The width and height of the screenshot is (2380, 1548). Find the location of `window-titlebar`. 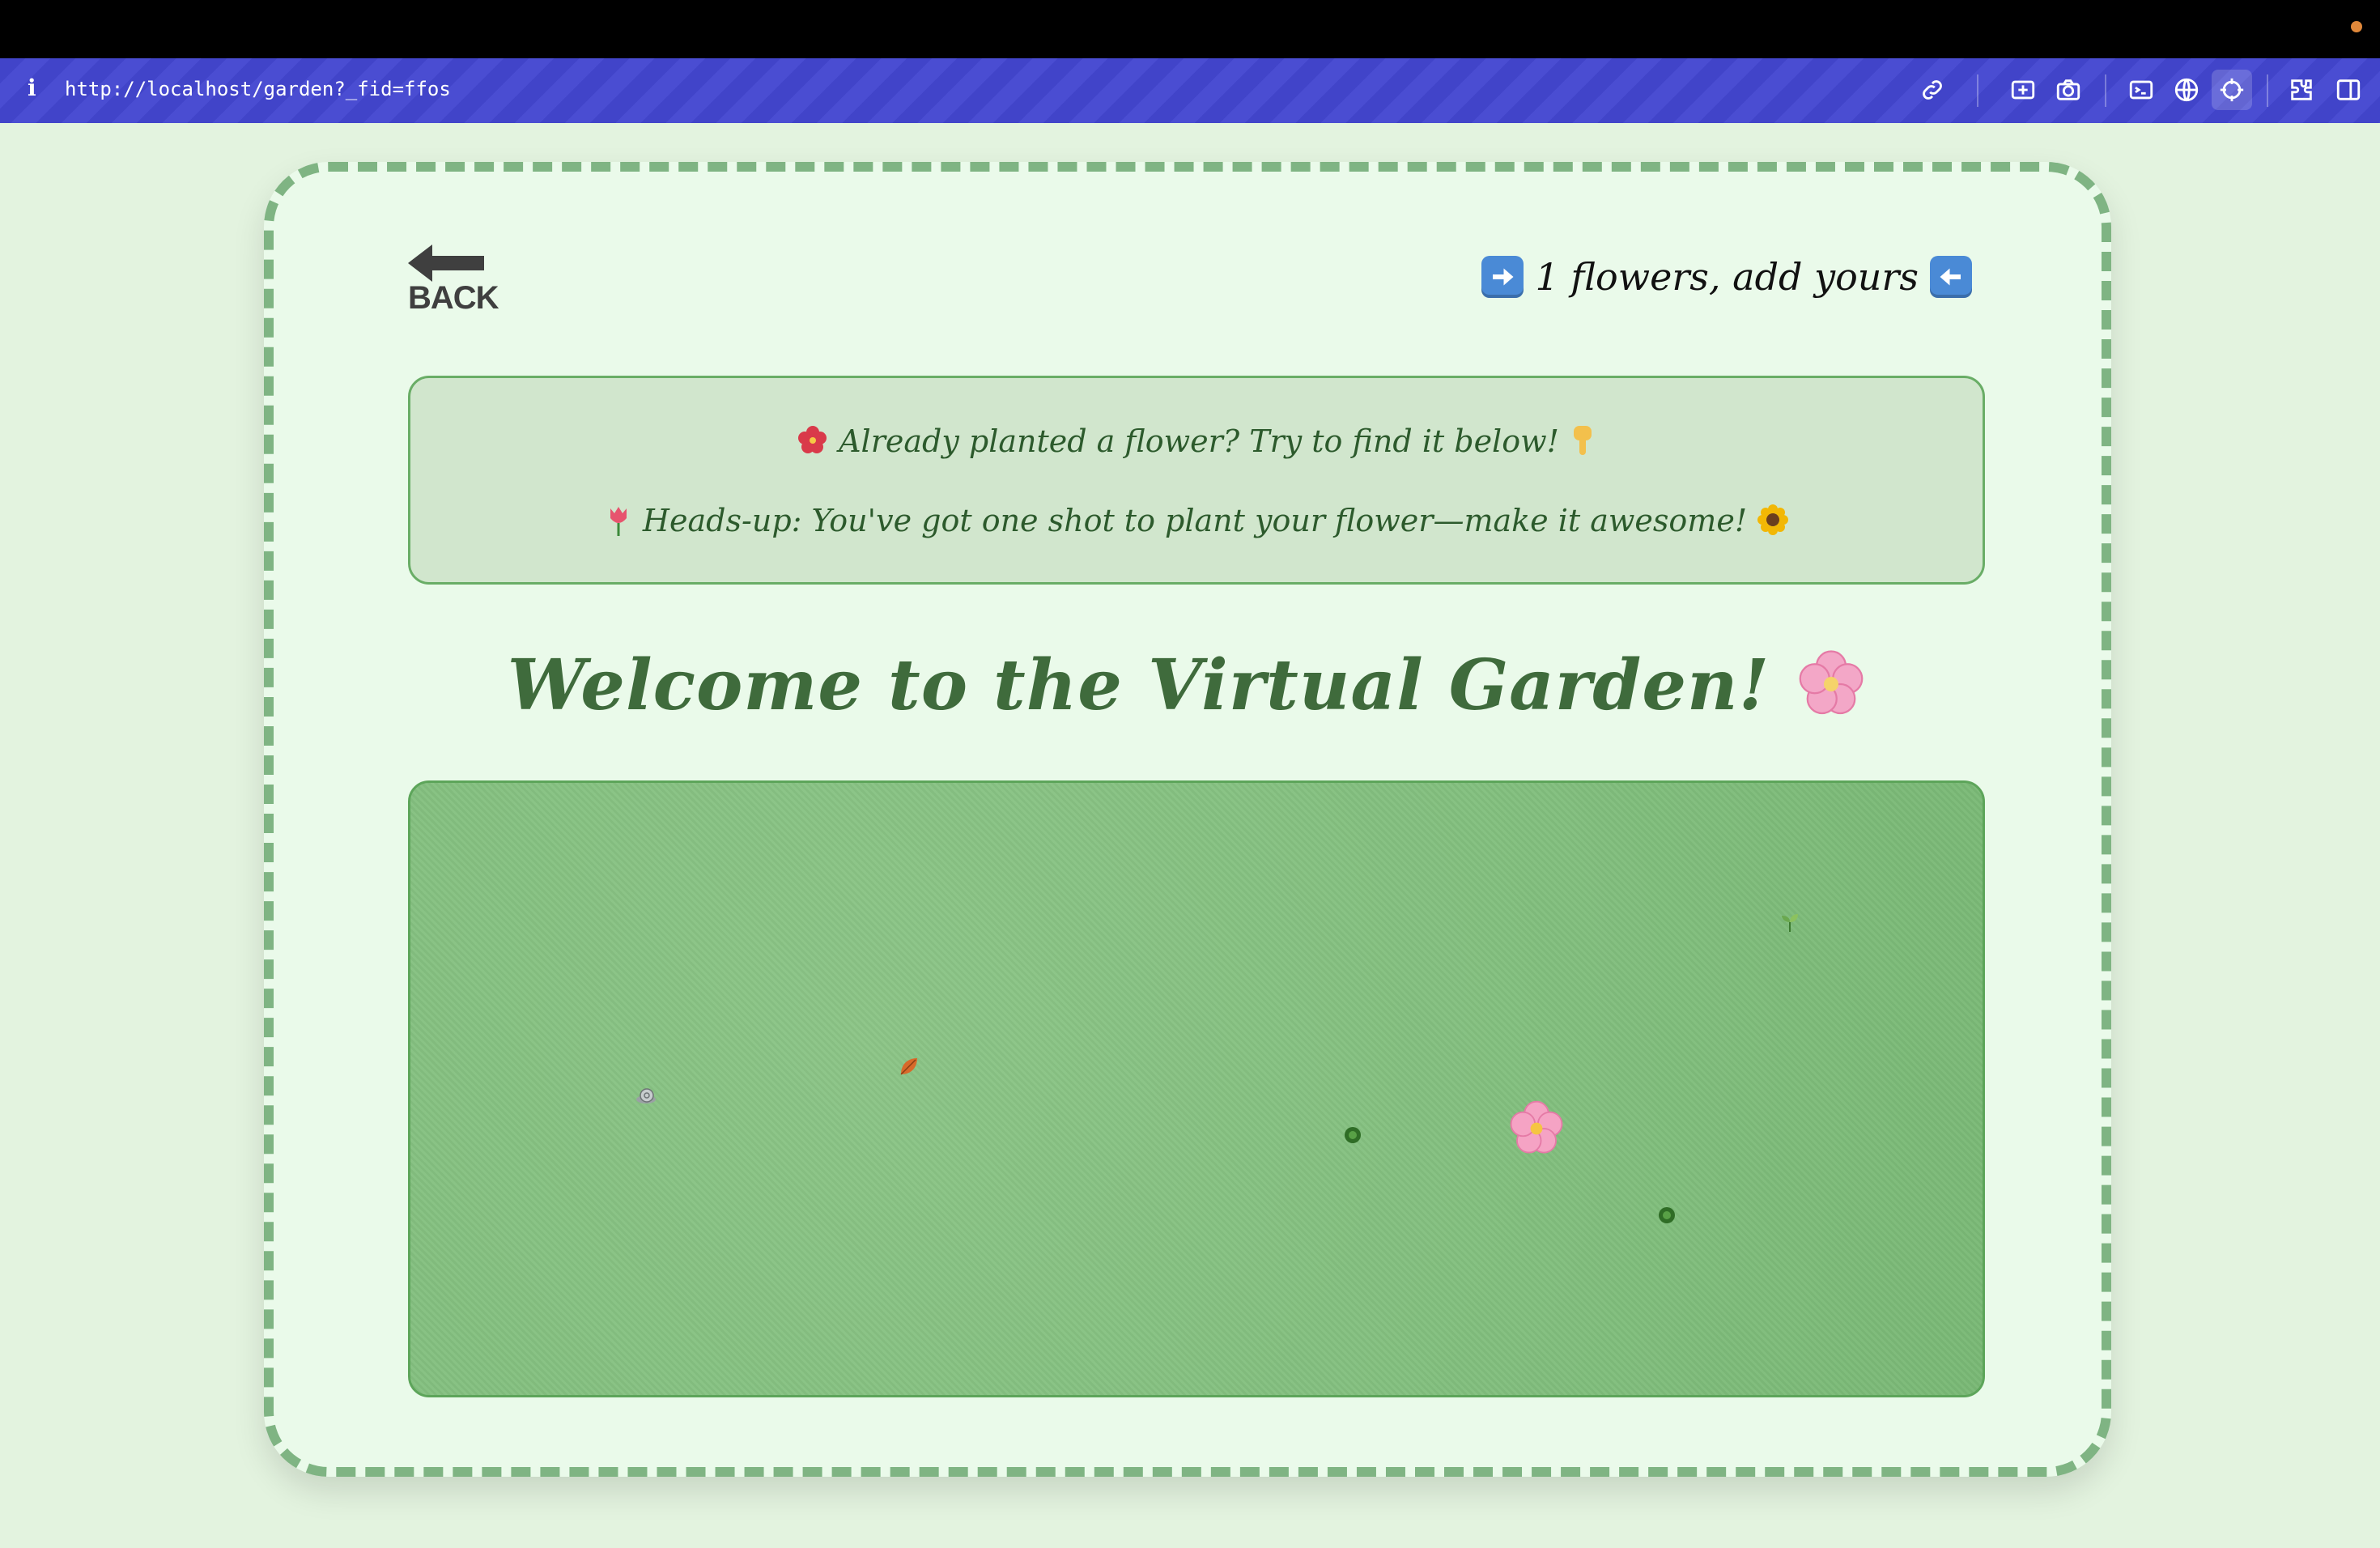

window-titlebar is located at coordinates (1190, 29).